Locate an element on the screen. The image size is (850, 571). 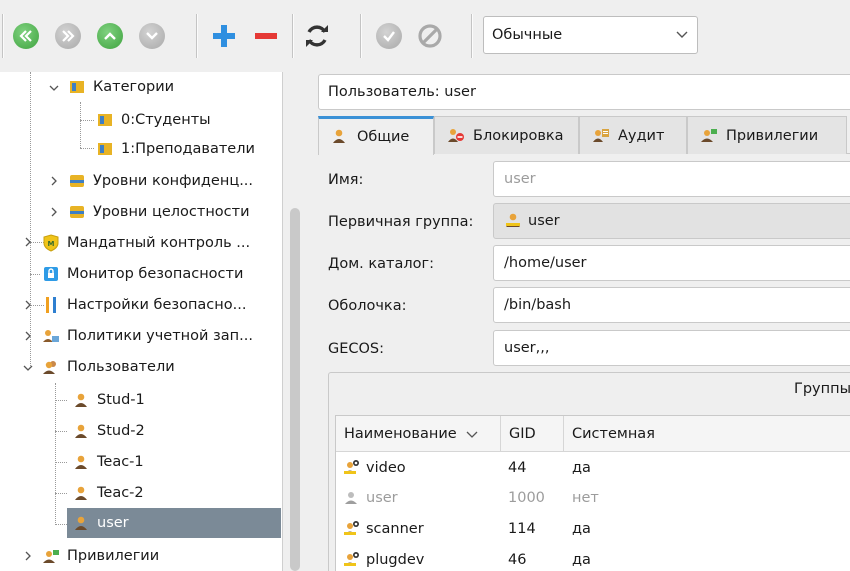
apply-button is located at coordinates (389, 36).